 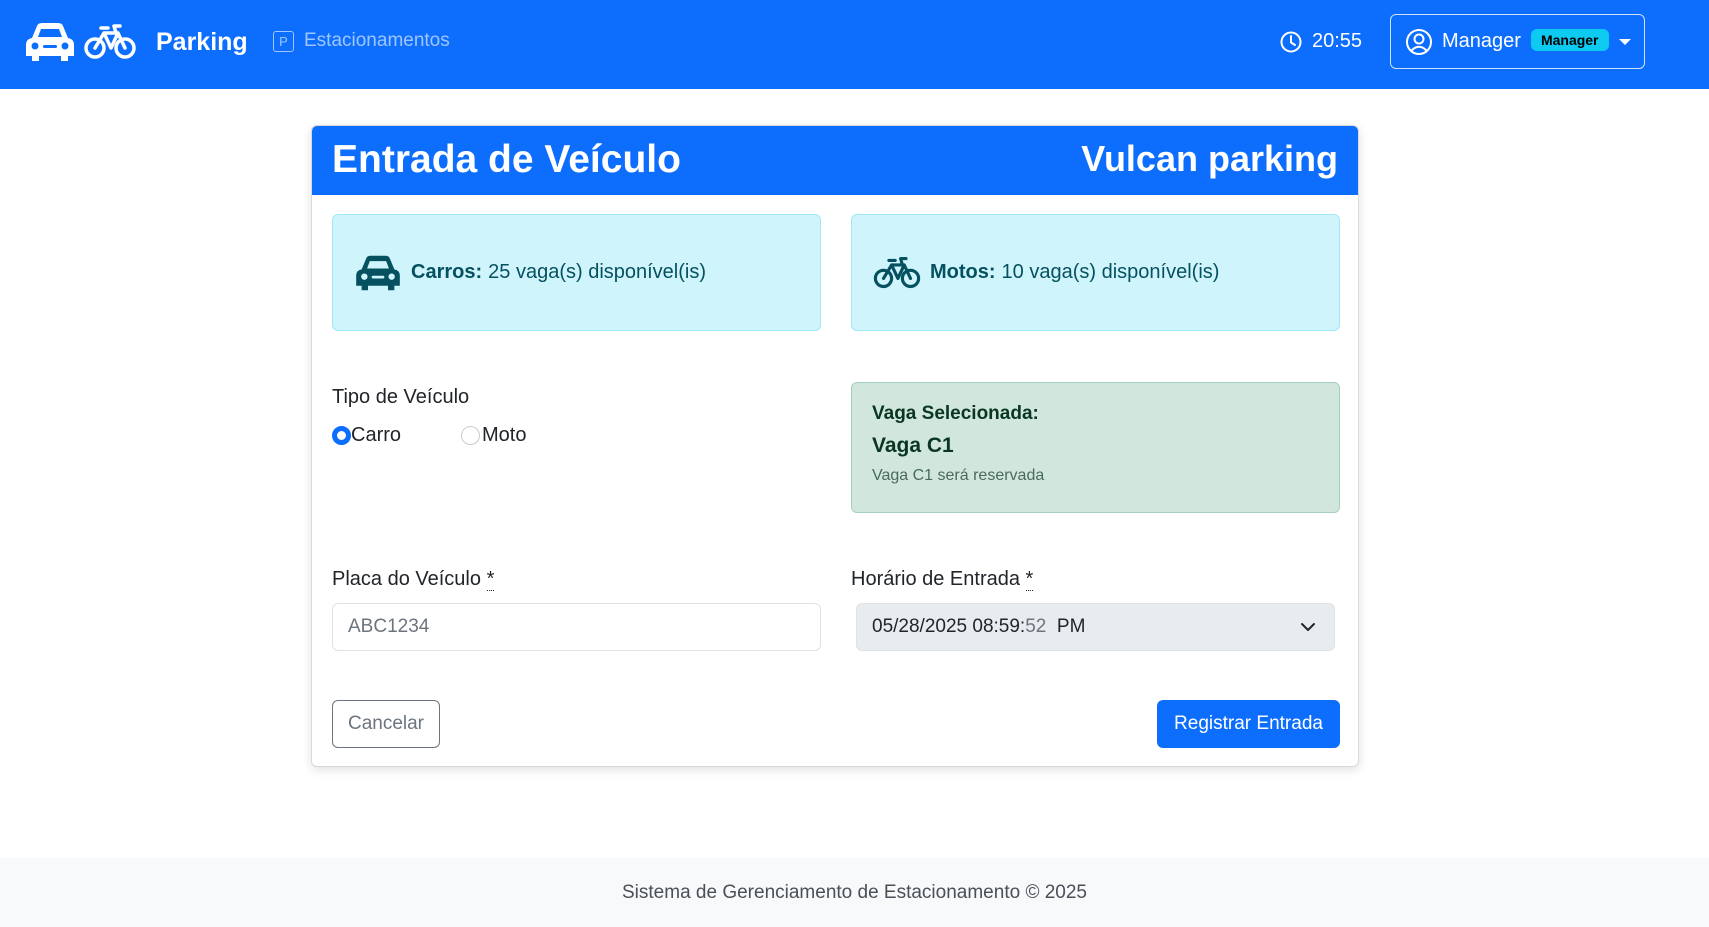 I want to click on entry-time-value: 05/28/2025 08:59:52 PM, so click(x=978, y=627).